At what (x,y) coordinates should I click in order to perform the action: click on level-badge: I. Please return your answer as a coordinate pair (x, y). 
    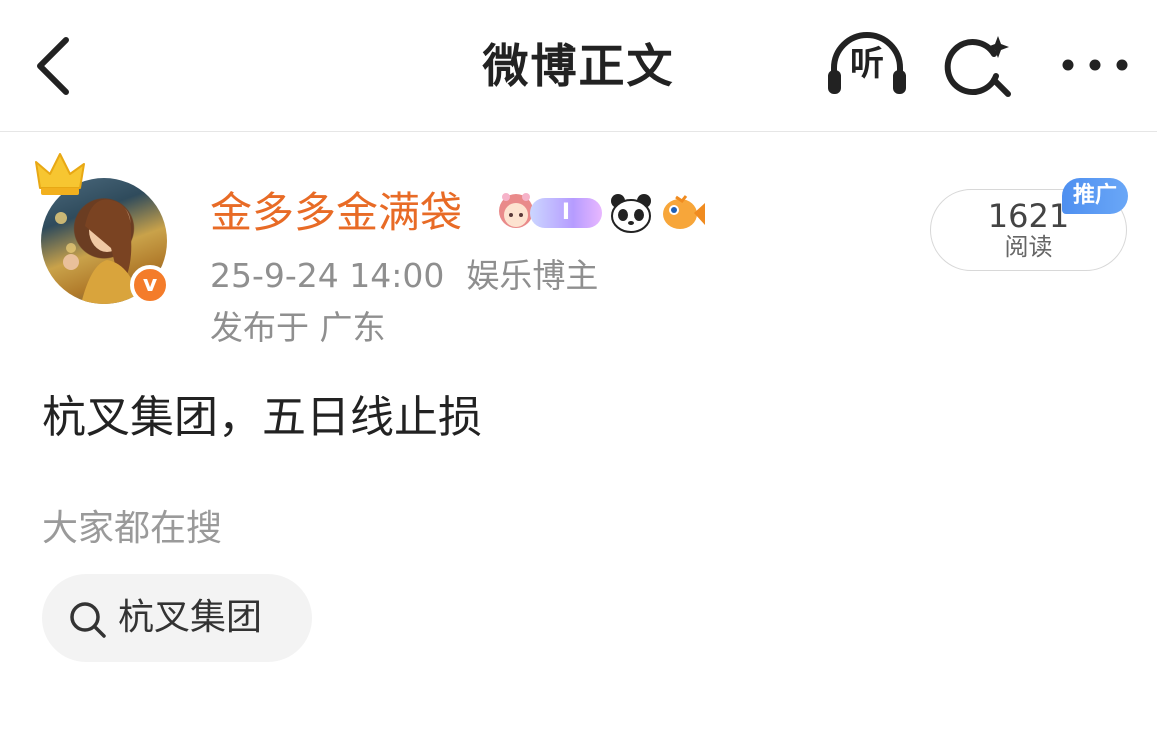
    Looking at the image, I should click on (566, 213).